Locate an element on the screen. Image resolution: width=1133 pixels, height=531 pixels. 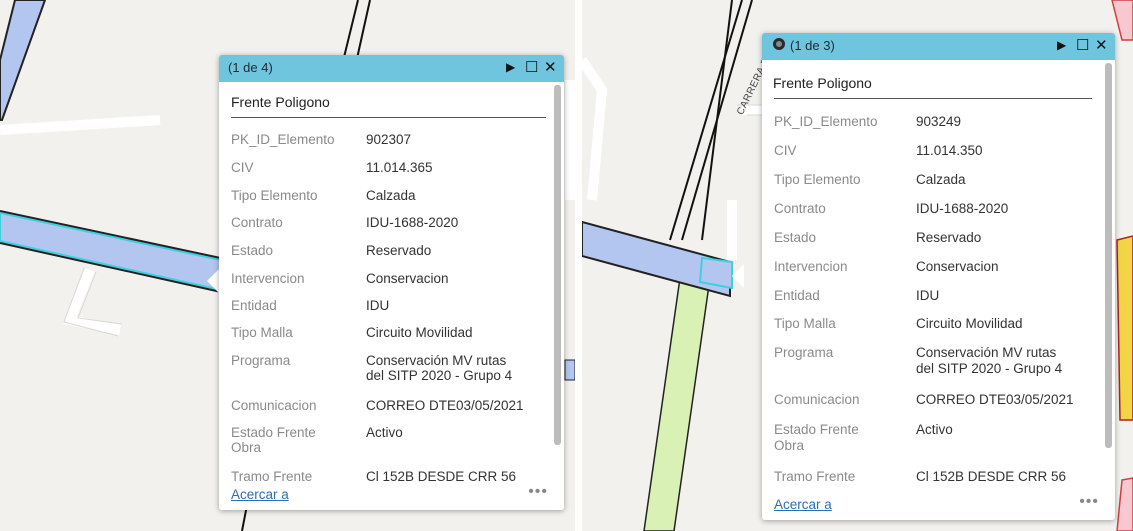
field-label: Tramo Frente is located at coordinates (815, 476).